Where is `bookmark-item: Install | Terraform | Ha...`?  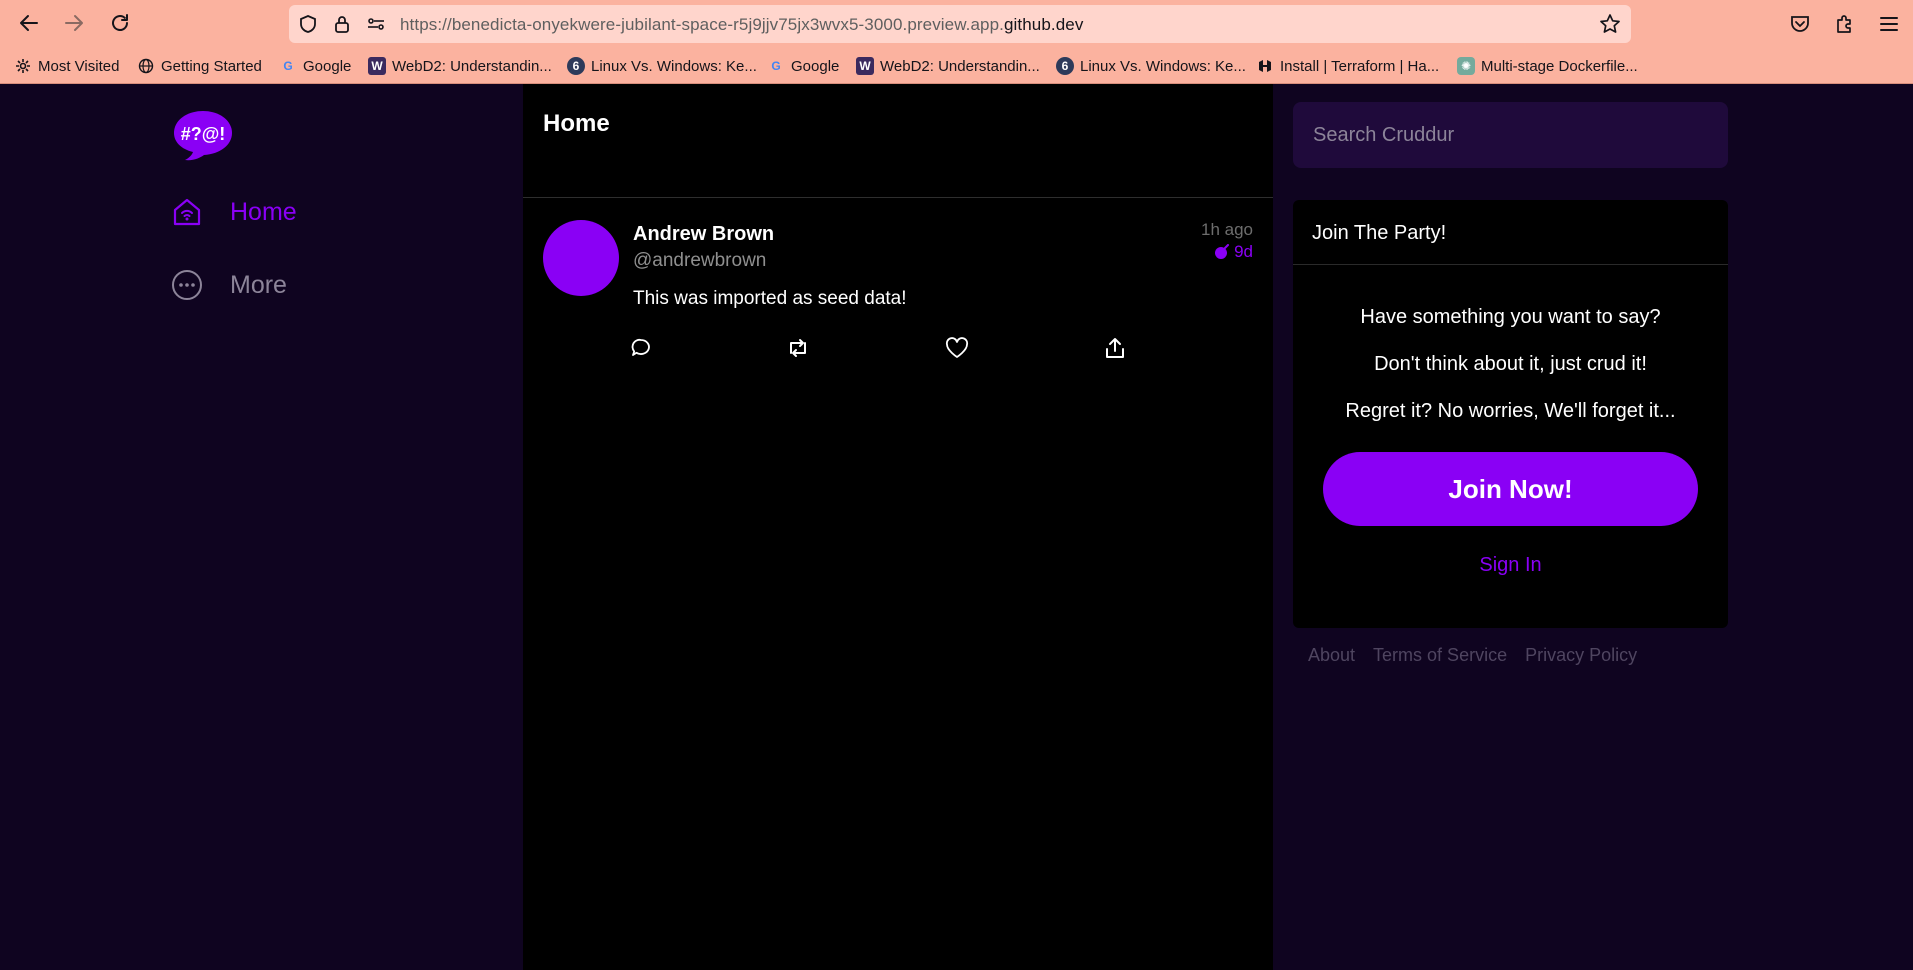
bookmark-item: Install | Terraform | Ha... is located at coordinates (1347, 66).